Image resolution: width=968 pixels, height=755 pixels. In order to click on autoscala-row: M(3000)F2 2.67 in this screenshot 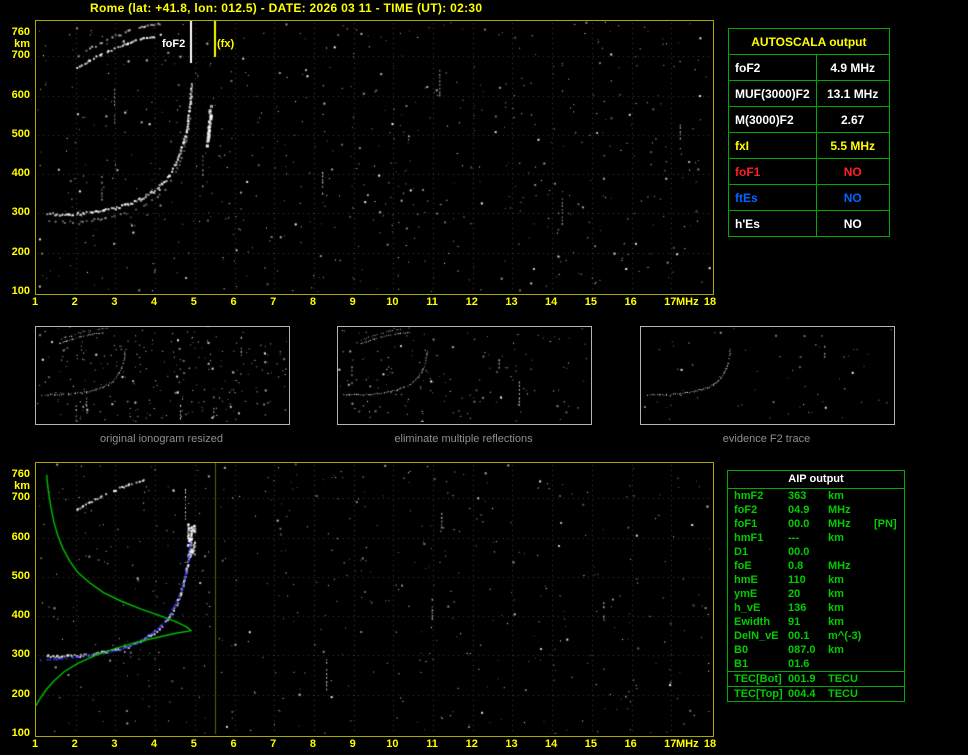, I will do `click(809, 119)`.